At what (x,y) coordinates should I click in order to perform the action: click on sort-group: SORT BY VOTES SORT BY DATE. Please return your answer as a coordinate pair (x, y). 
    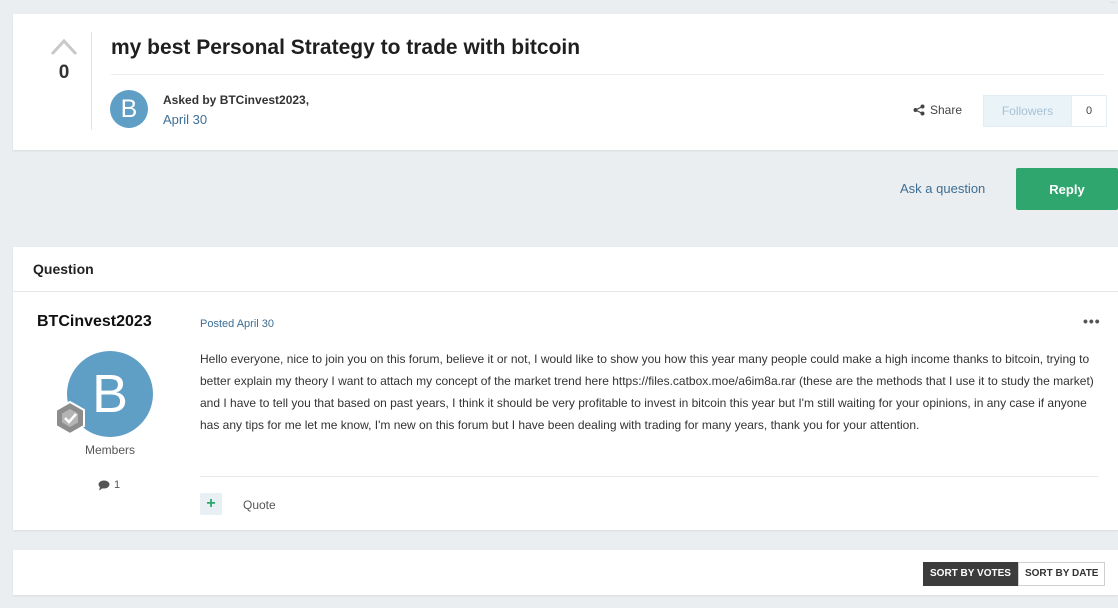
    Looking at the image, I should click on (1014, 574).